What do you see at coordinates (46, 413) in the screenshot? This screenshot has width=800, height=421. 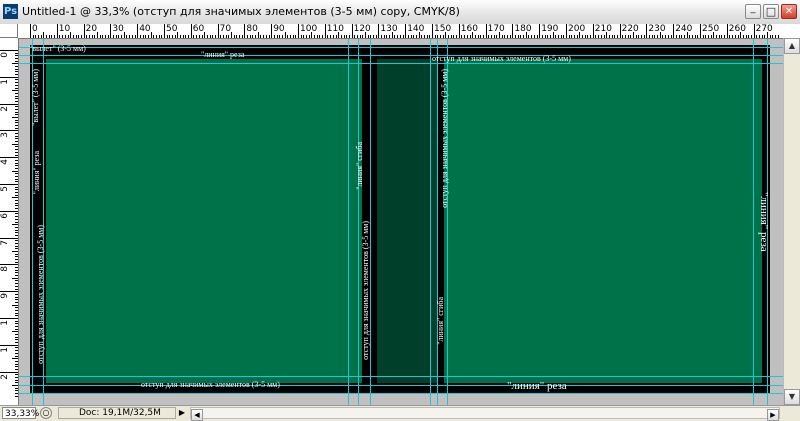 I see `status-circle-icon: ○` at bounding box center [46, 413].